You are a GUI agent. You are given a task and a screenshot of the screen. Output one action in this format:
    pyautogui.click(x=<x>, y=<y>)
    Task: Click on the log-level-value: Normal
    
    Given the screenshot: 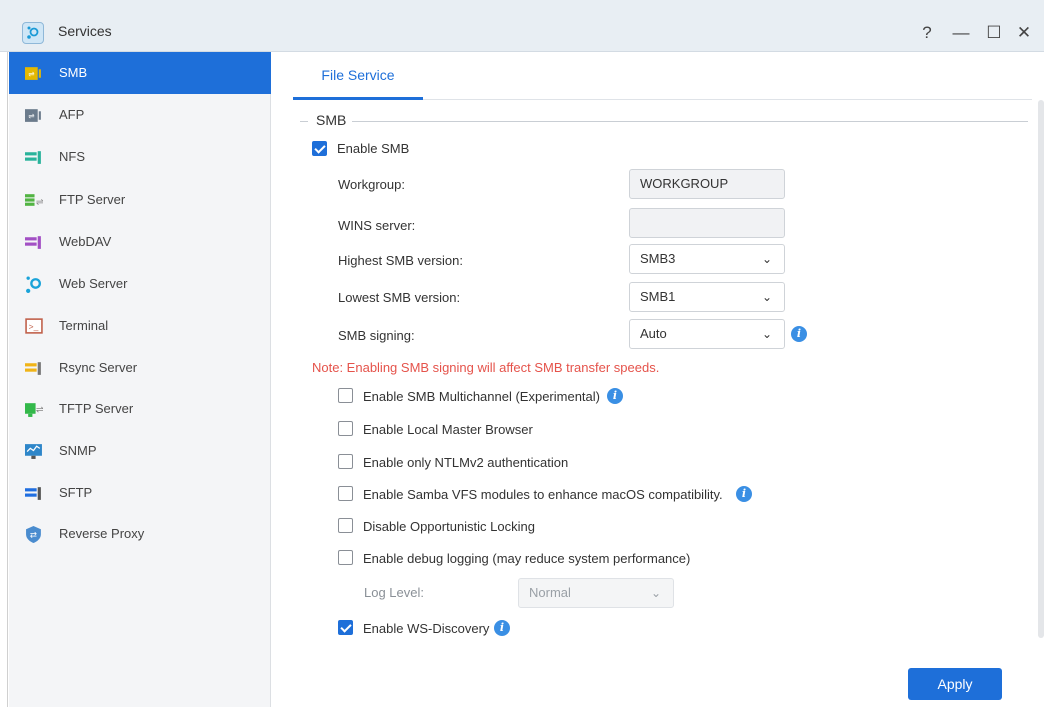 What is the action you would take?
    pyautogui.click(x=550, y=592)
    